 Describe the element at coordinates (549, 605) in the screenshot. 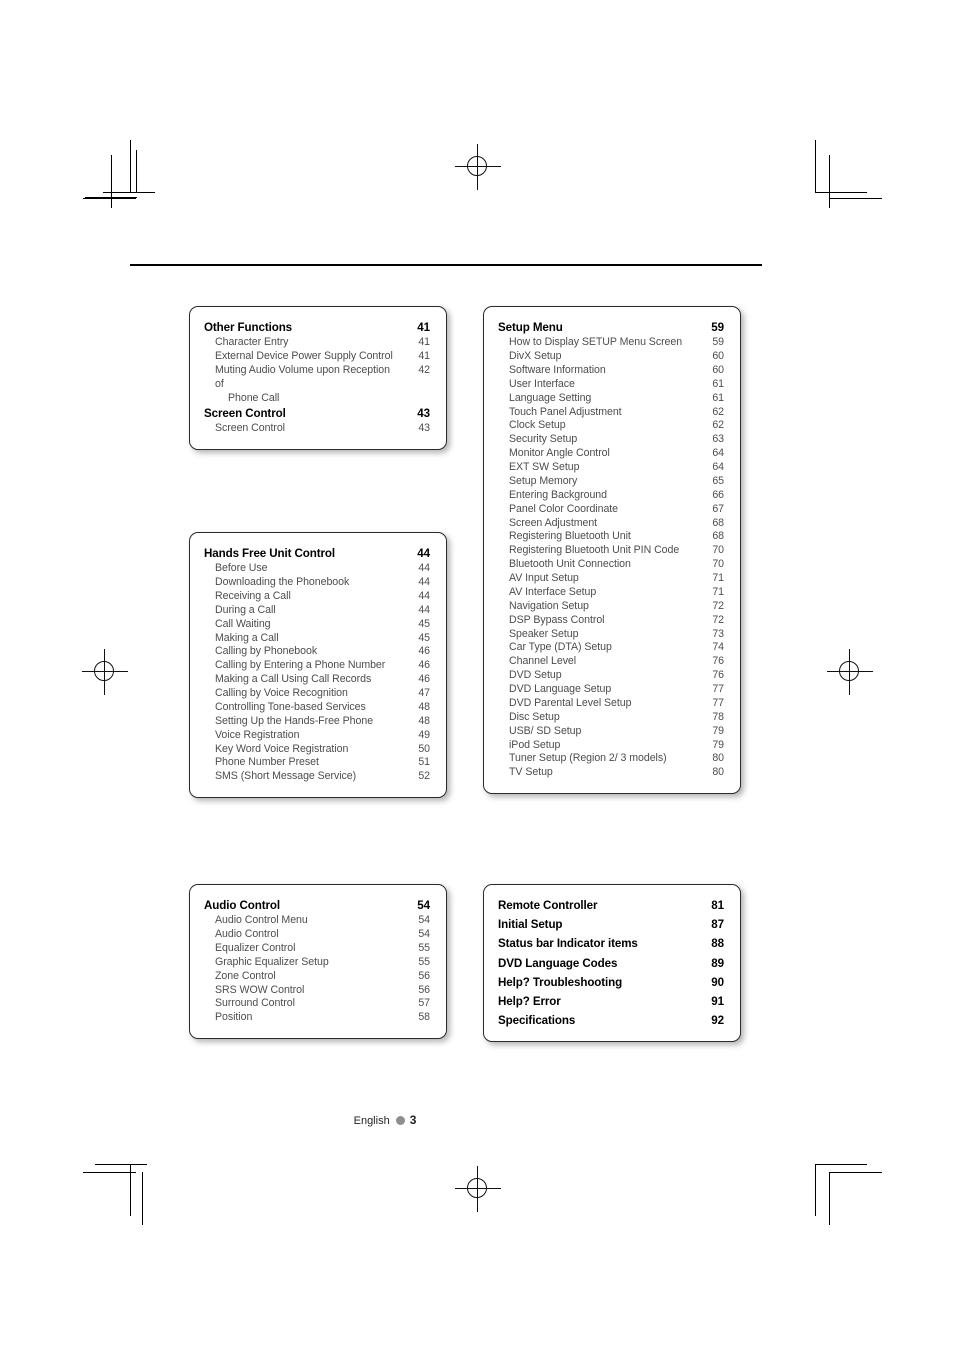

I see `toc-entry-title: Navigation Setup` at that location.